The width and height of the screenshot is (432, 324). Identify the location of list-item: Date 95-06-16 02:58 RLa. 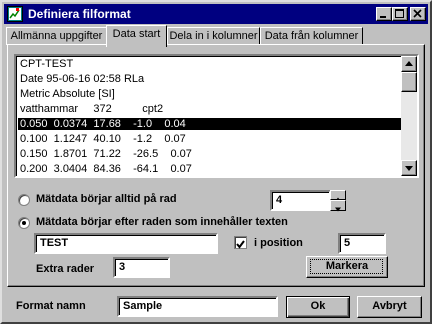
(82, 79).